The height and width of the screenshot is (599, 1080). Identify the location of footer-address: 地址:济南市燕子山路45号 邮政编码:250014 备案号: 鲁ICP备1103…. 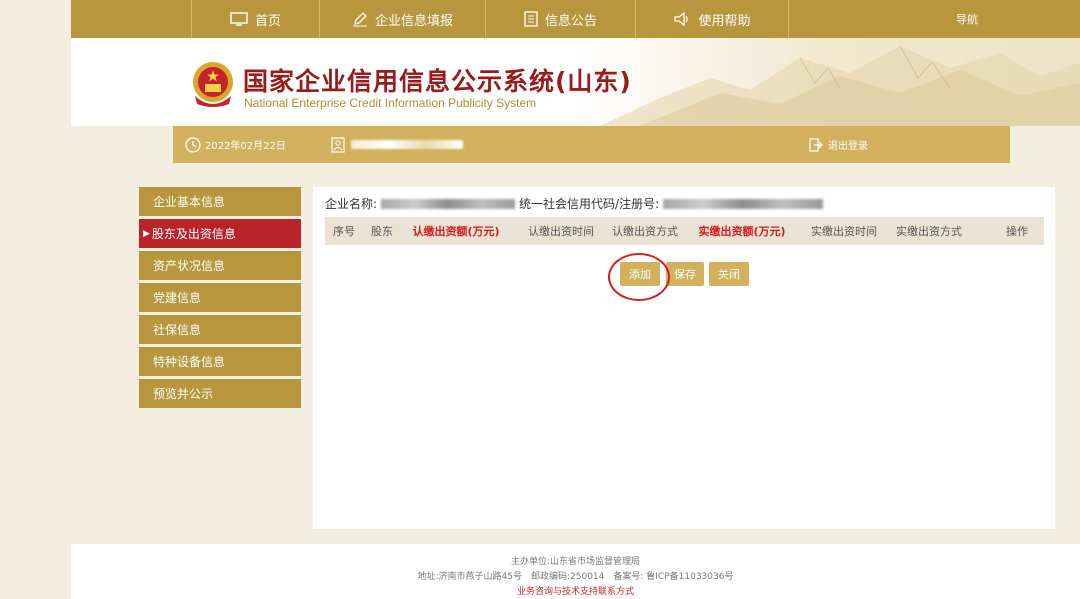
(575, 577).